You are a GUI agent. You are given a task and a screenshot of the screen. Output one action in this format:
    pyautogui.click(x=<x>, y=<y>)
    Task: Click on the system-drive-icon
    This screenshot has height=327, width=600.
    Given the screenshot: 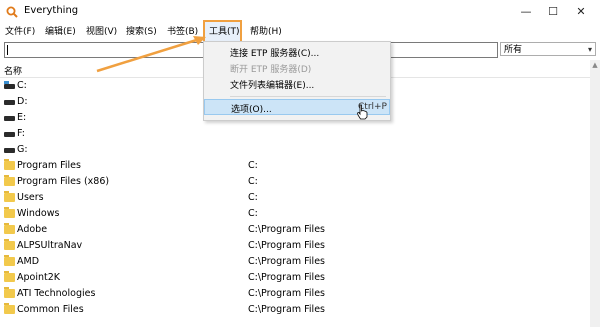 What is the action you would take?
    pyautogui.click(x=9, y=85)
    